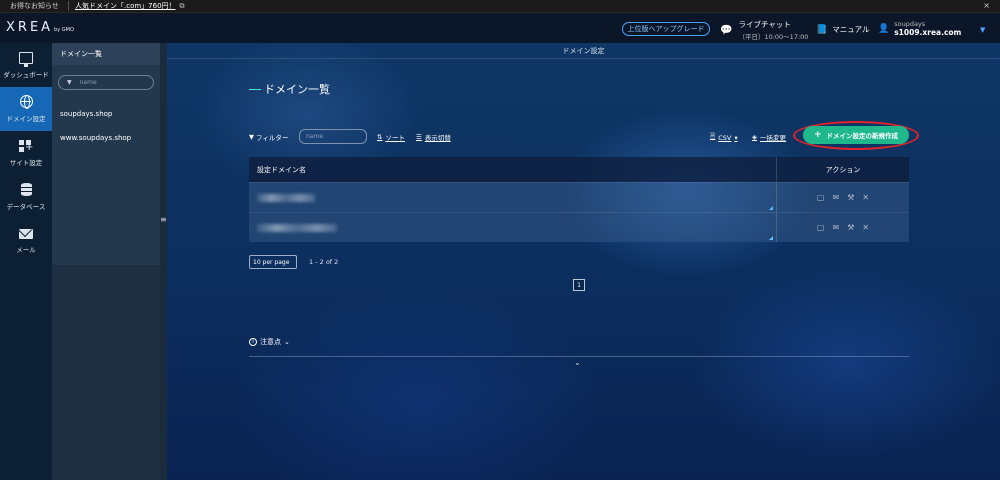 The image size is (1000, 480). What do you see at coordinates (26, 146) in the screenshot?
I see `grid-plus-icon` at bounding box center [26, 146].